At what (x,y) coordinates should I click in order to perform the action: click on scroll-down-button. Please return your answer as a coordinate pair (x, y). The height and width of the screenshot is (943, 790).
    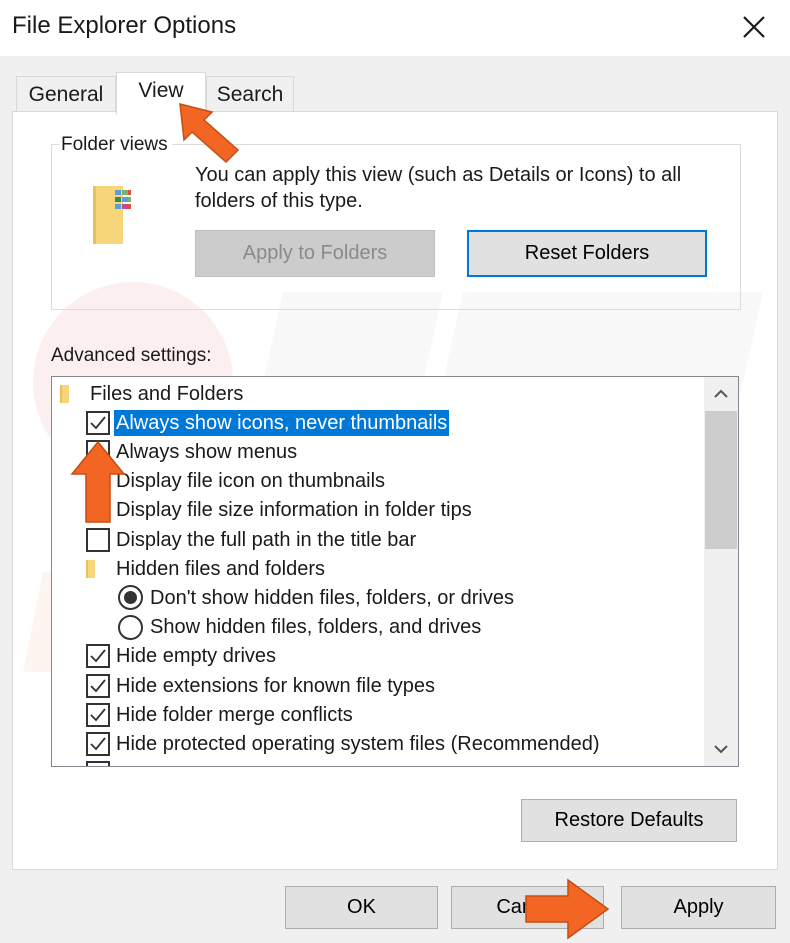
    Looking at the image, I should click on (721, 749).